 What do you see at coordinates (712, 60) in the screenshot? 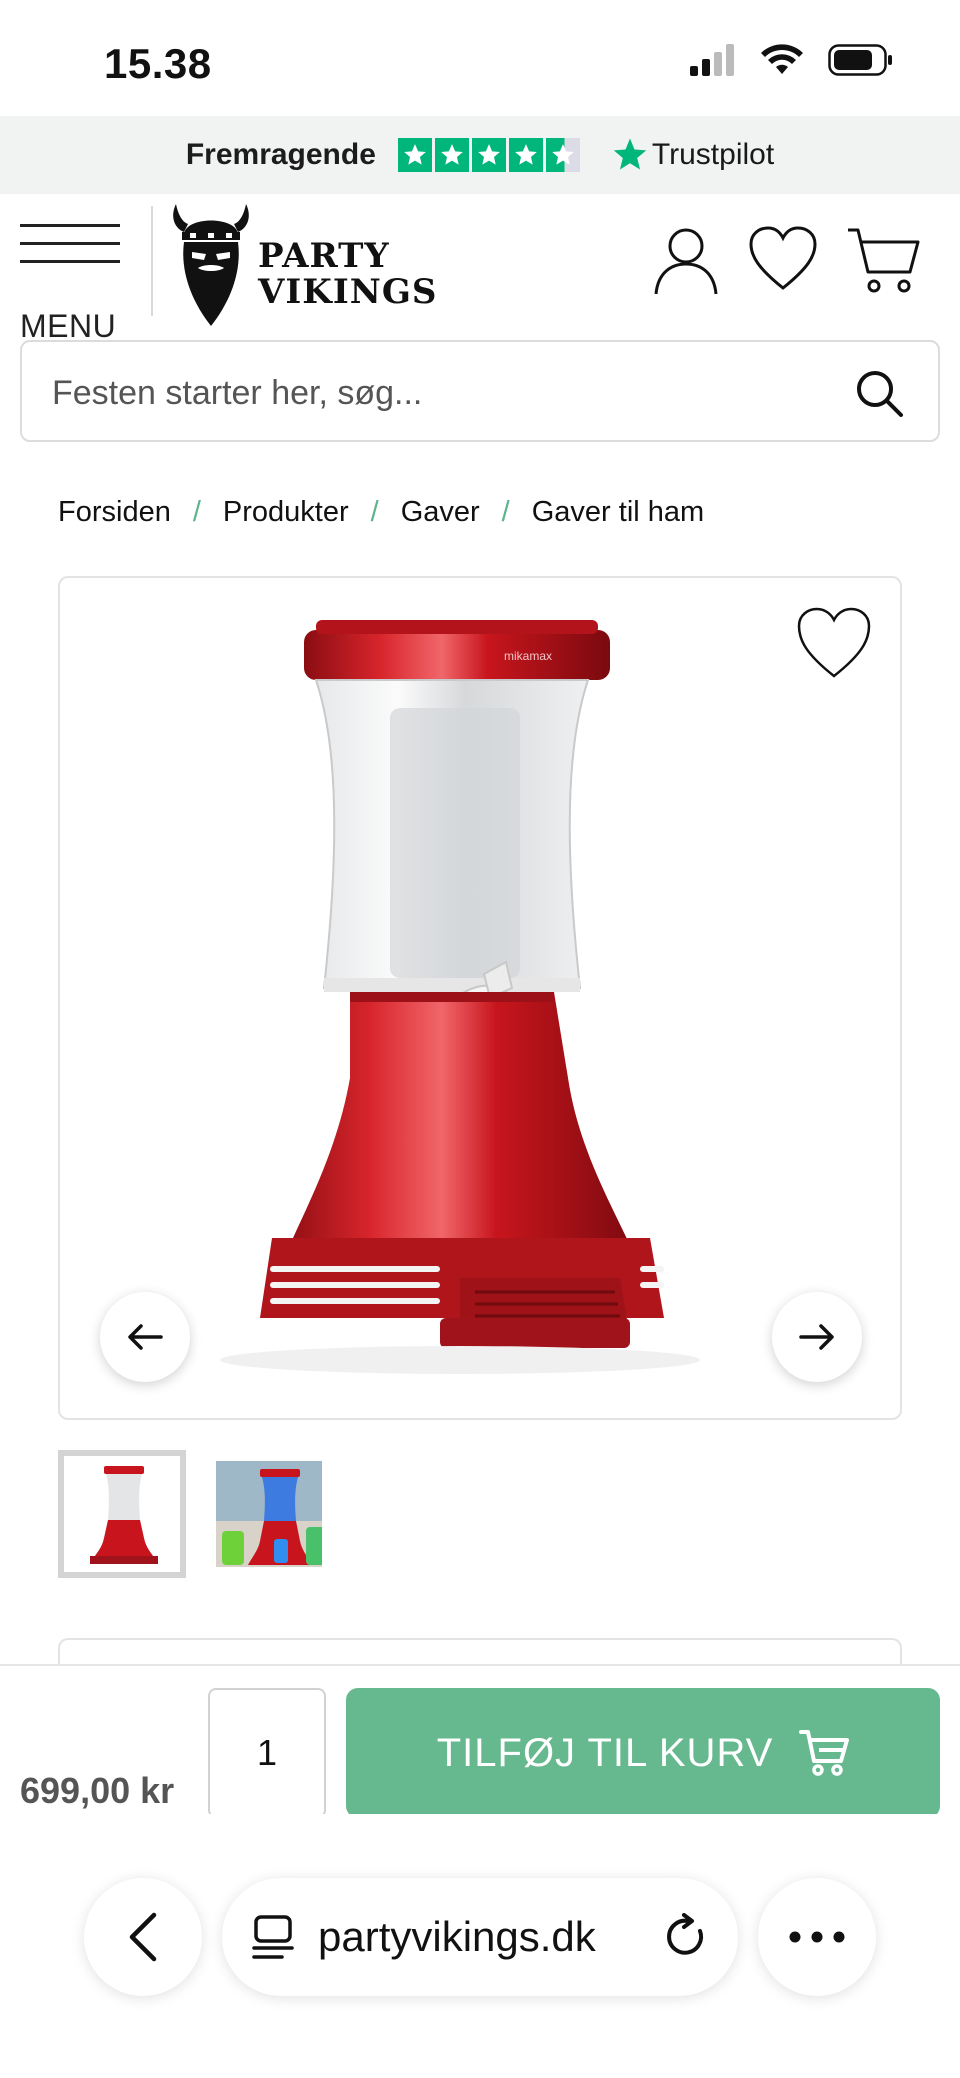
I see `signal-icon` at bounding box center [712, 60].